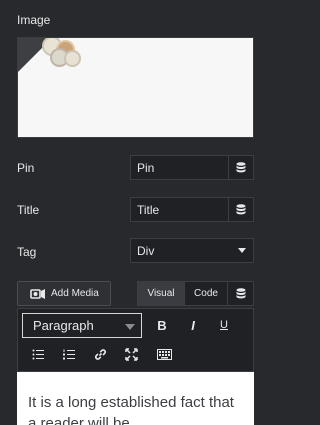 Image resolution: width=320 pixels, height=425 pixels. Describe the element at coordinates (205, 293) in the screenshot. I see `tab-code: Code` at that location.